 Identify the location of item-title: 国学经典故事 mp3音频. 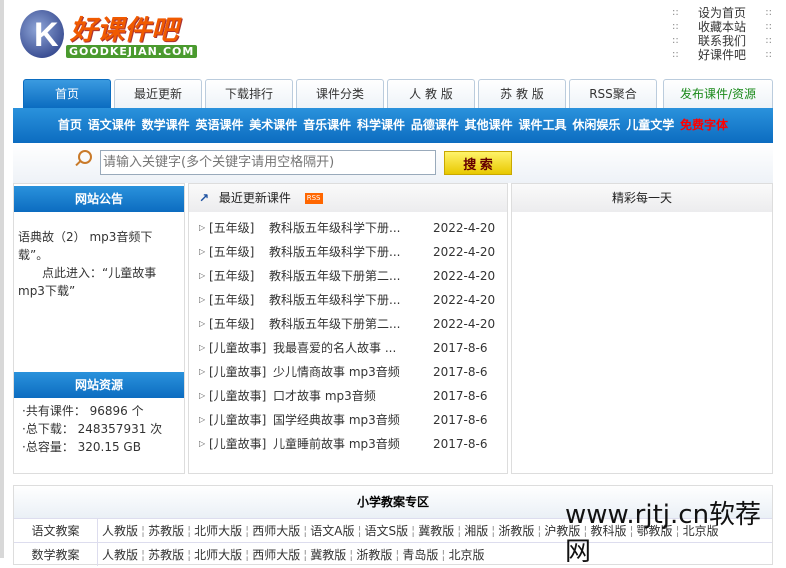
(350, 420).